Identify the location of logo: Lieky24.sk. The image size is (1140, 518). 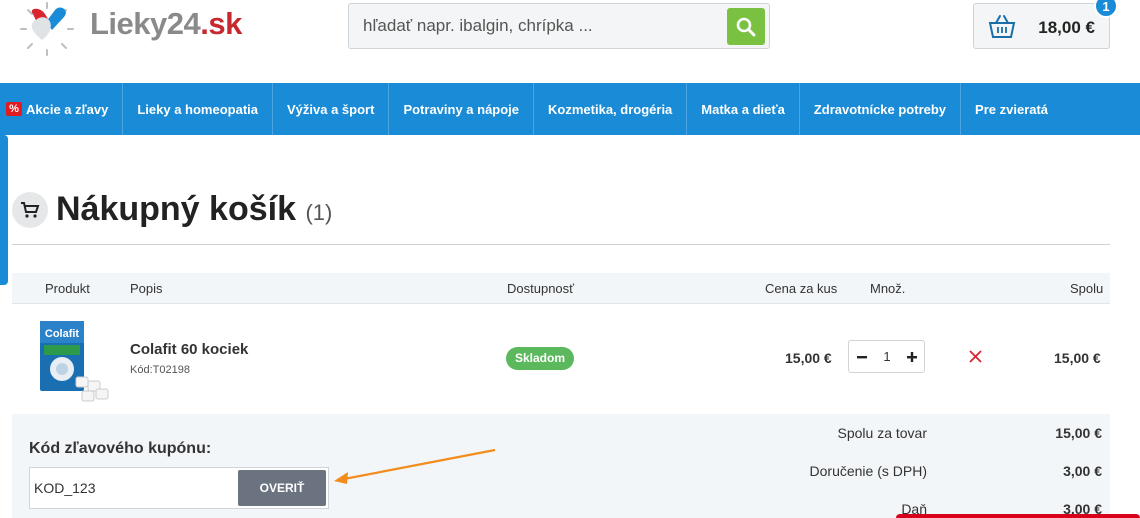
(127, 29).